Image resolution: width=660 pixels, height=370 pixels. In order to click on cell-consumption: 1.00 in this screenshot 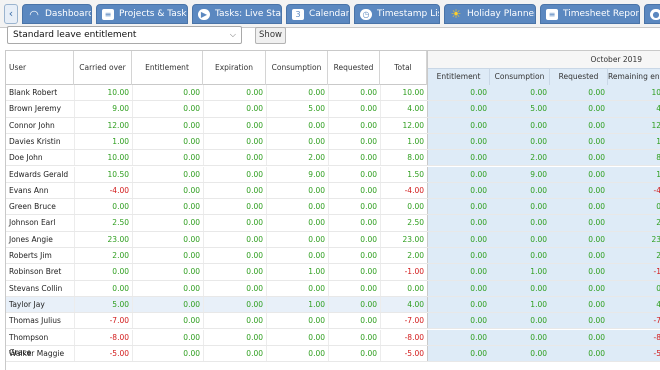, I will do `click(316, 272)`.